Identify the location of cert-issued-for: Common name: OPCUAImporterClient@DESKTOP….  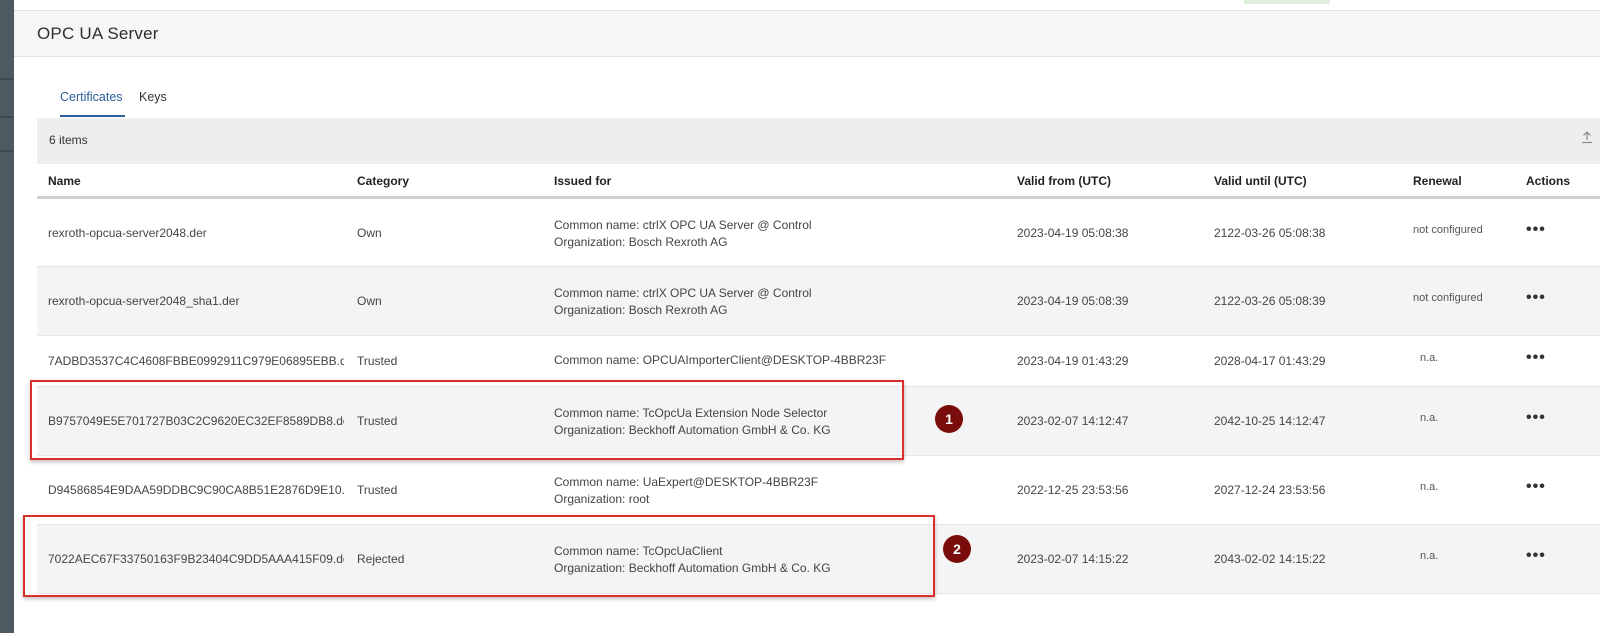
(720, 360).